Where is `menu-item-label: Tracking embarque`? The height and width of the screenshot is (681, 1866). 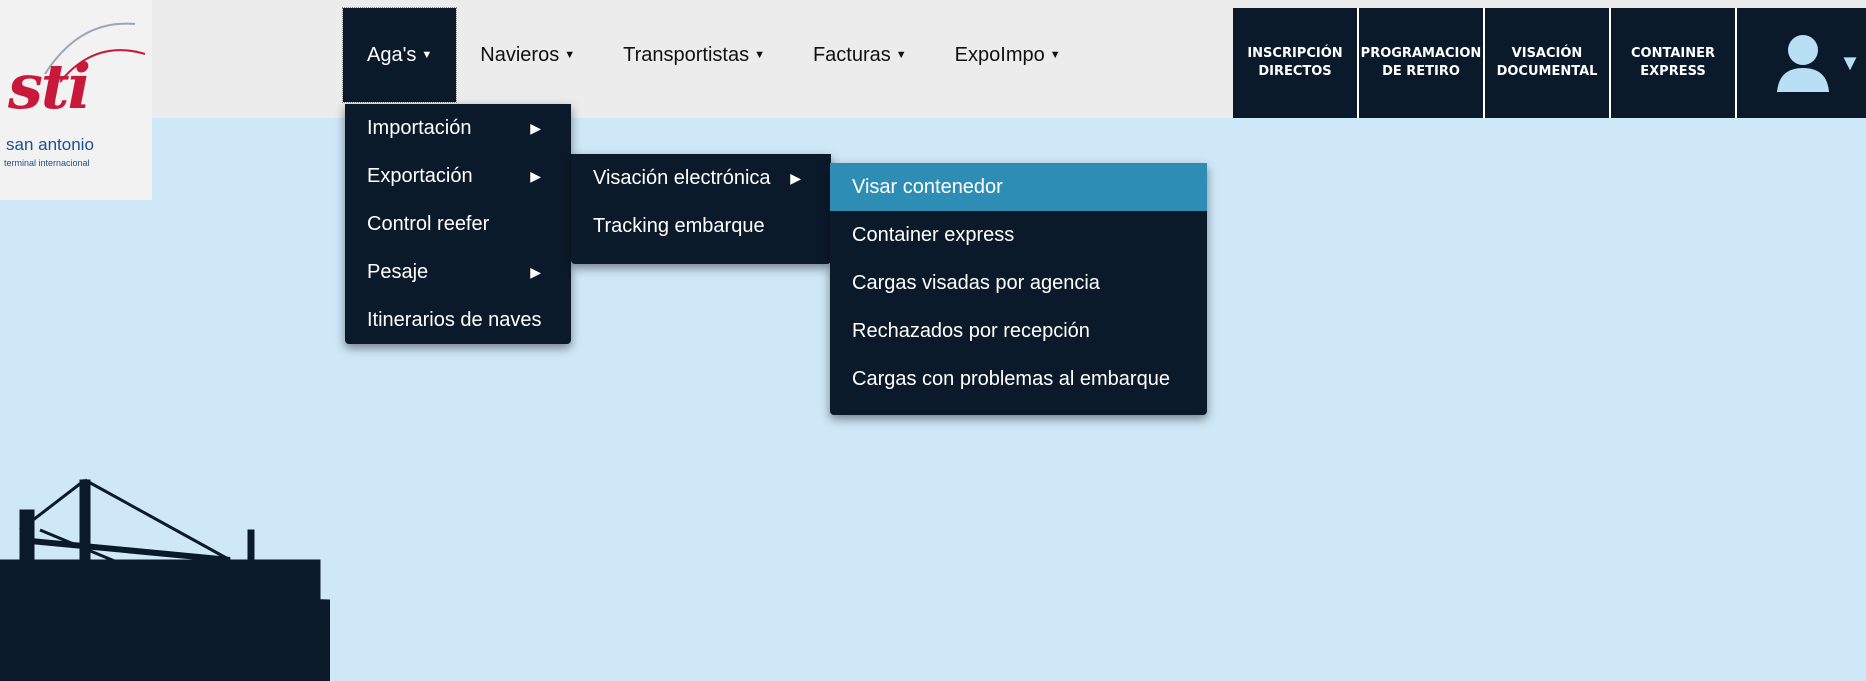 menu-item-label: Tracking embarque is located at coordinates (679, 225).